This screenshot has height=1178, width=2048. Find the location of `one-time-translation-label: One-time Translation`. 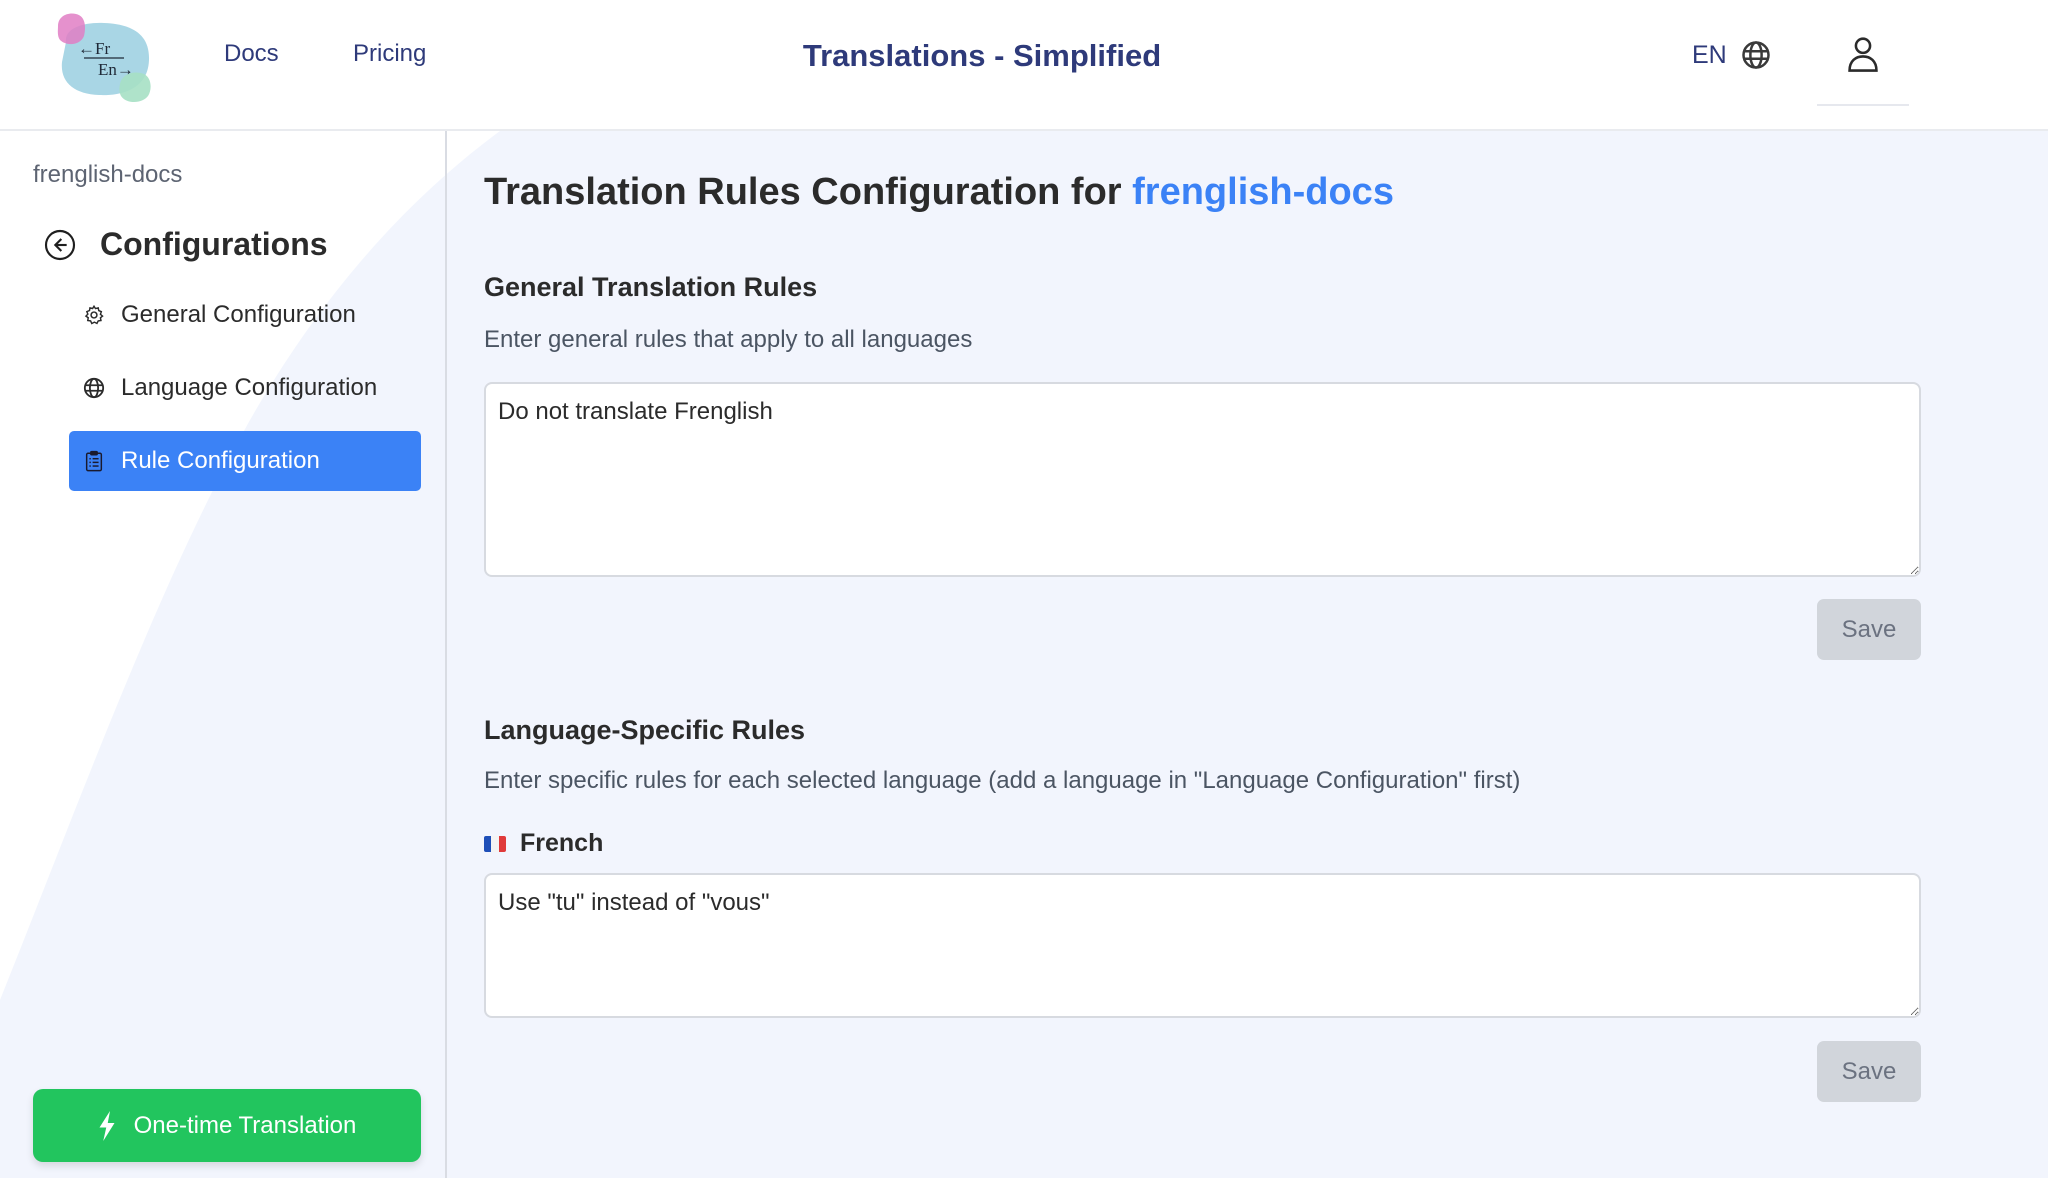

one-time-translation-label: One-time Translation is located at coordinates (245, 1125).